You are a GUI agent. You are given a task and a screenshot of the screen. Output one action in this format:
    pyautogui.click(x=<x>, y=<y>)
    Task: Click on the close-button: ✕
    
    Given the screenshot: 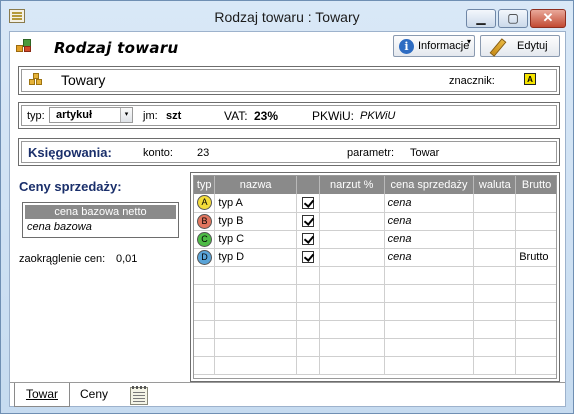 What is the action you would take?
    pyautogui.click(x=548, y=18)
    